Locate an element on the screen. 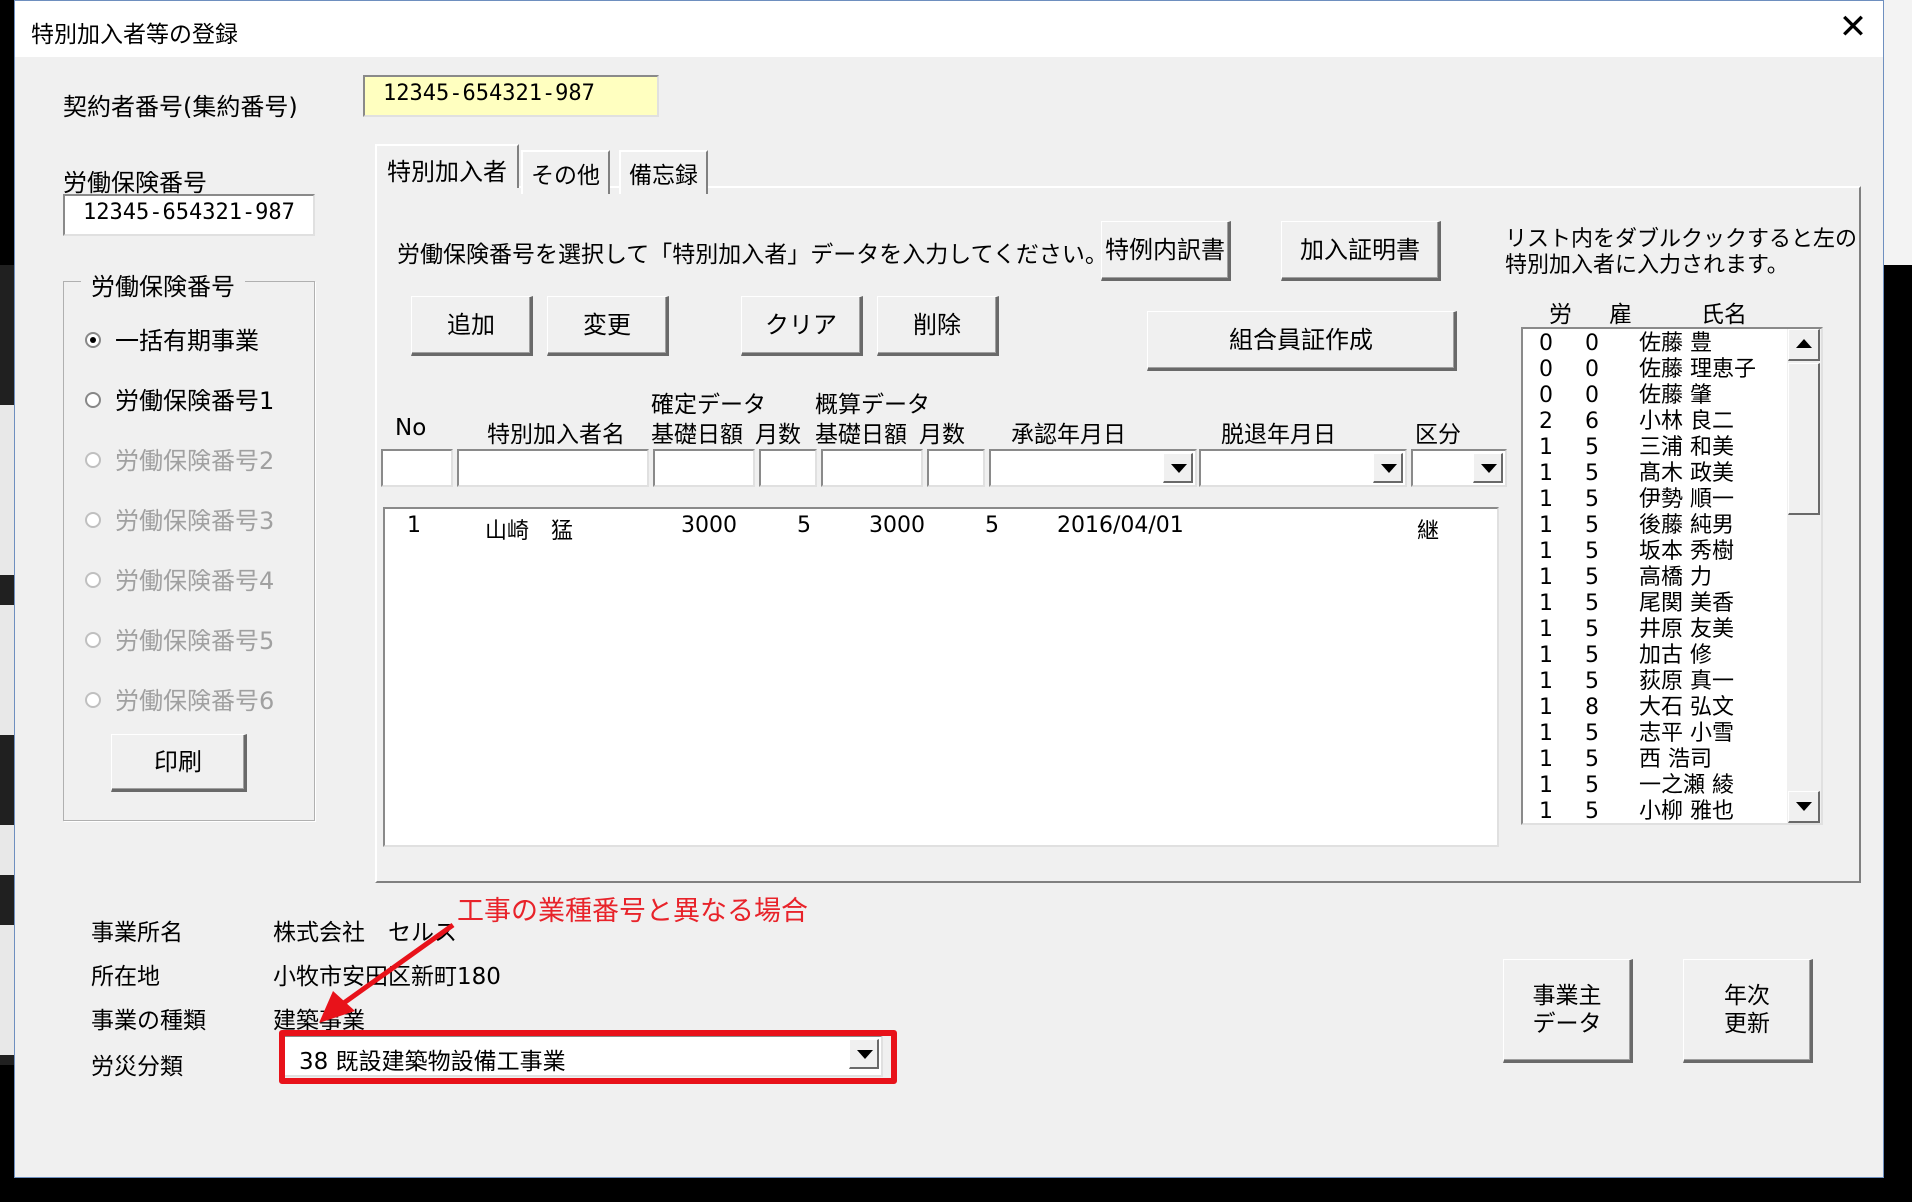  change-button: 変更 is located at coordinates (608, 326).